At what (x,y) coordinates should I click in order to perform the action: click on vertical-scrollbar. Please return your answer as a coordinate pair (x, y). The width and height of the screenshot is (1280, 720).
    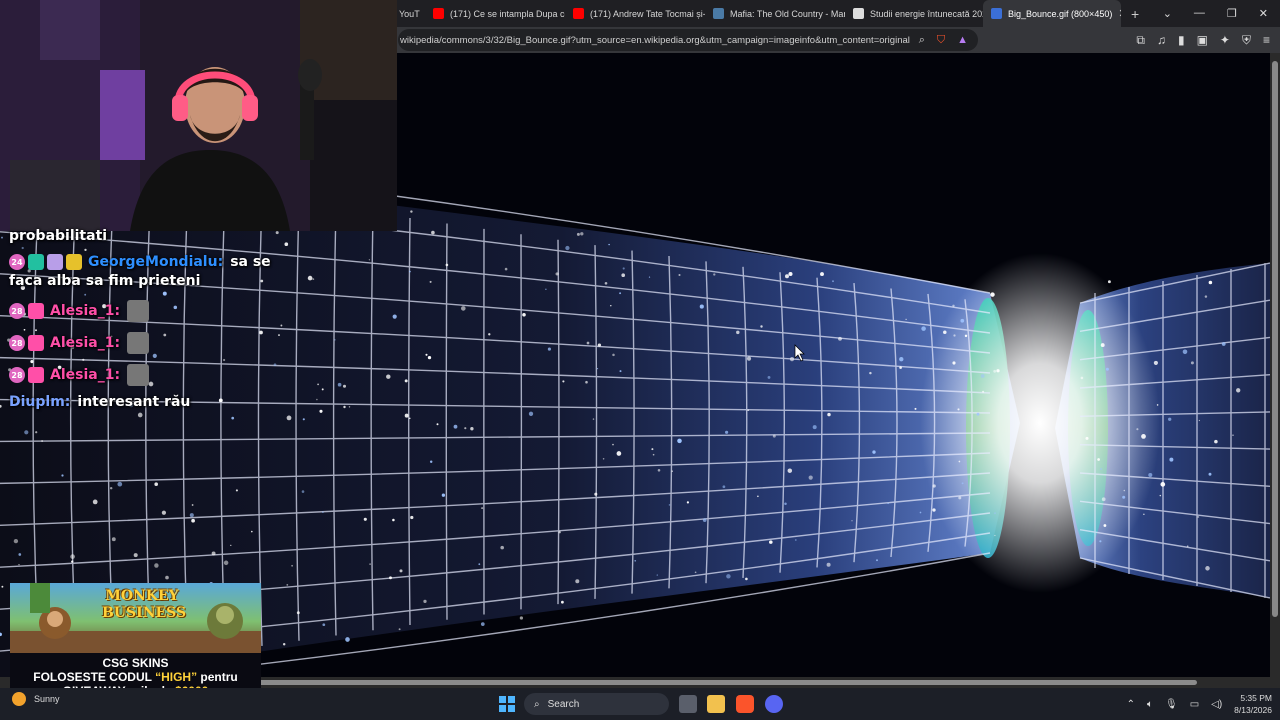
    Looking at the image, I should click on (1275, 365).